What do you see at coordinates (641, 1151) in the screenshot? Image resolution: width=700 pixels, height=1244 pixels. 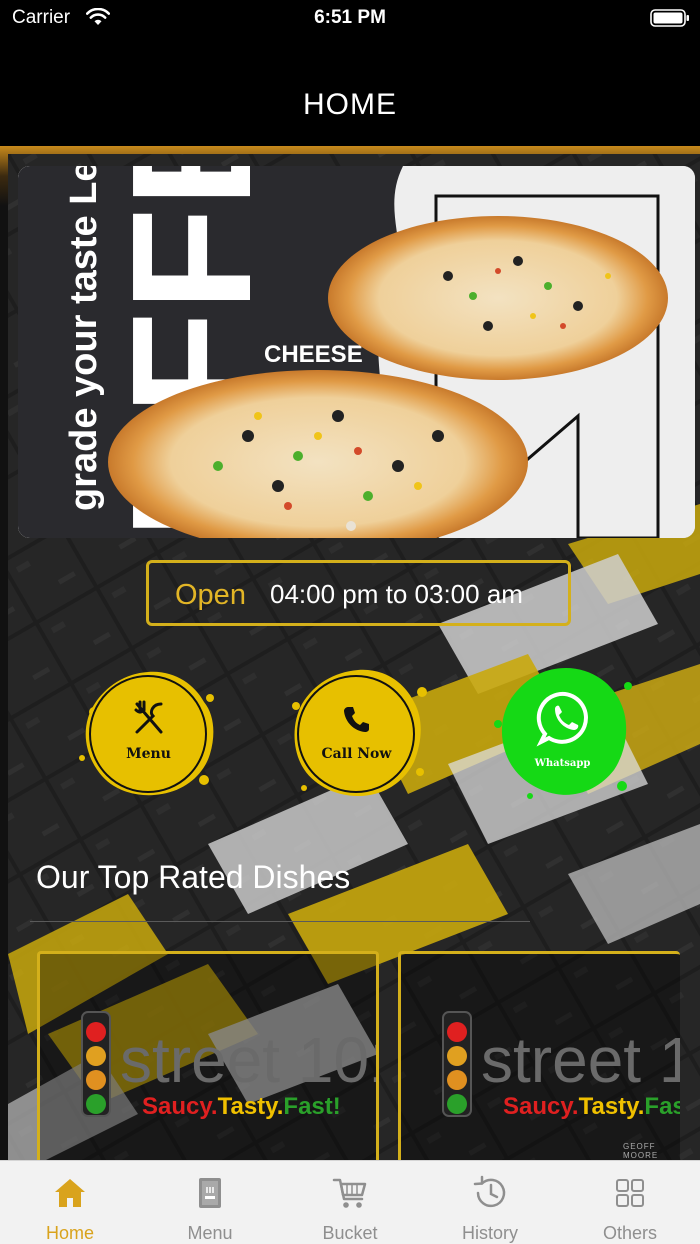 I see `dish-watermark: GEOFF MOORE` at bounding box center [641, 1151].